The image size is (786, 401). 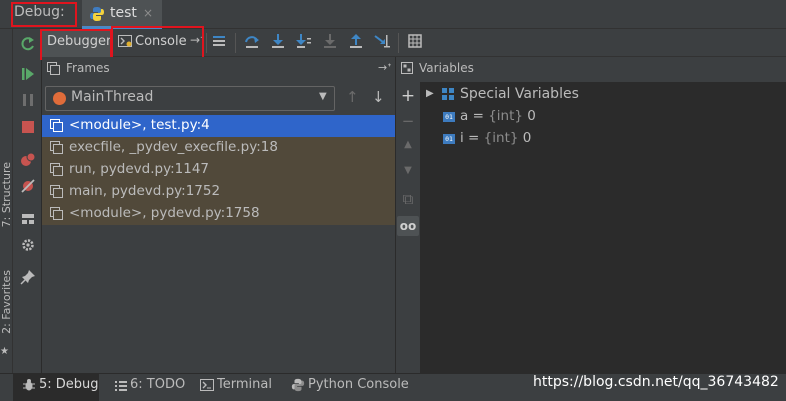 I want to click on step-into-my-code-icon, so click(x=304, y=41).